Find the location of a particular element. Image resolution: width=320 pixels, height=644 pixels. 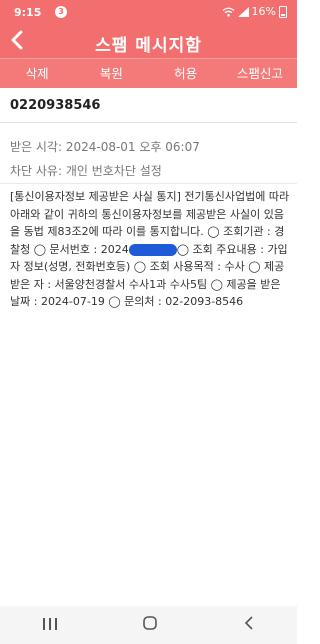

status-icons: 16% is located at coordinates (254, 11).